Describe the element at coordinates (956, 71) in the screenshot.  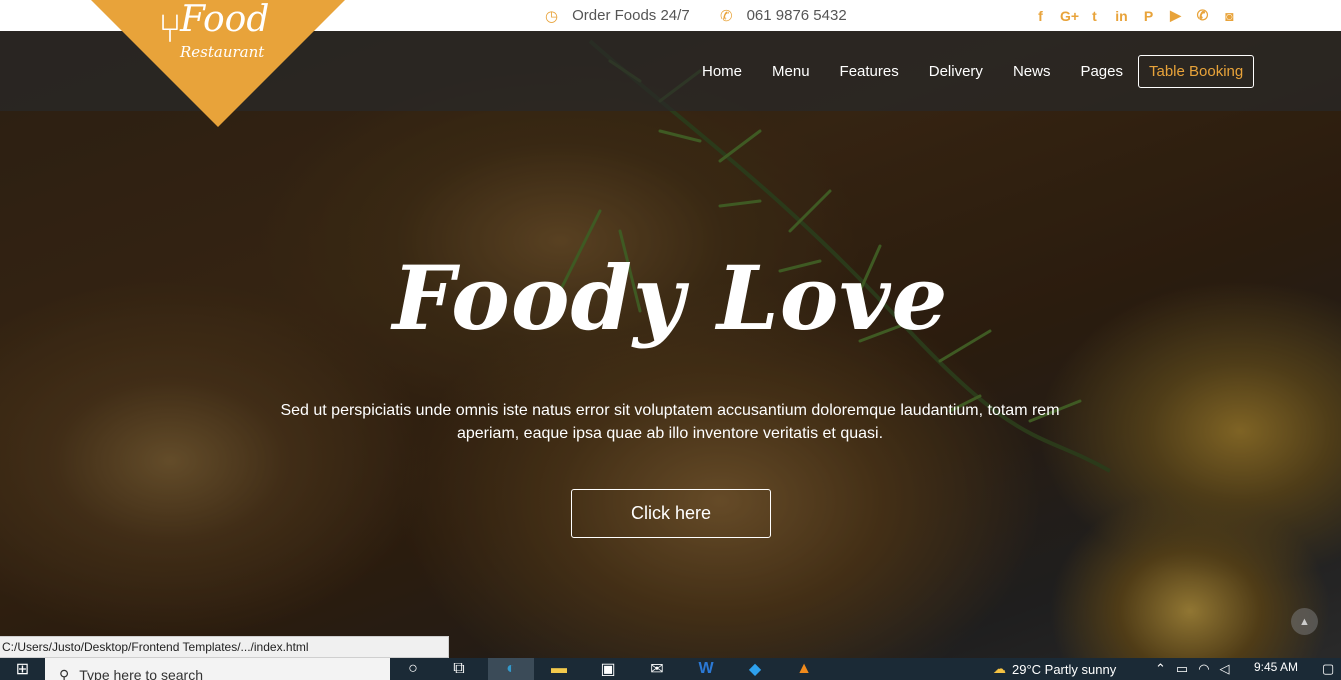
I see `nav-delivery: Delivery` at that location.